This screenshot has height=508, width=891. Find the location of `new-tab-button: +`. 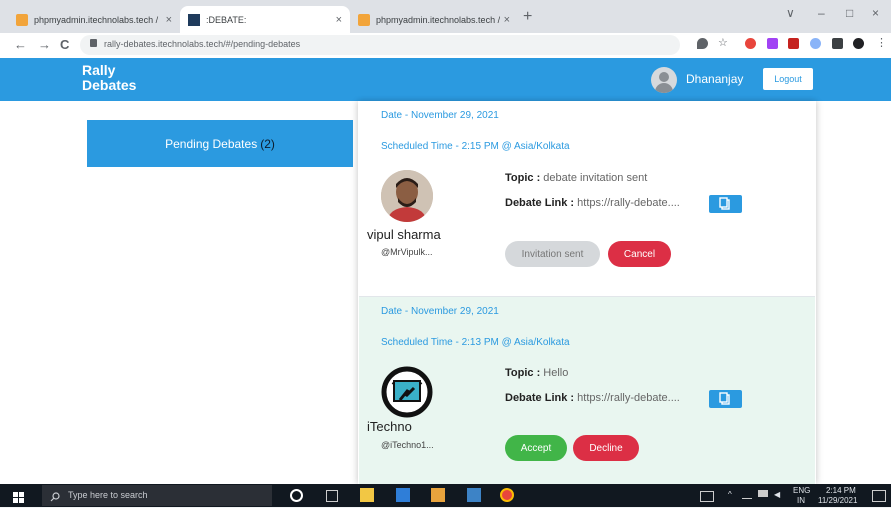

new-tab-button: + is located at coordinates (527, 17).